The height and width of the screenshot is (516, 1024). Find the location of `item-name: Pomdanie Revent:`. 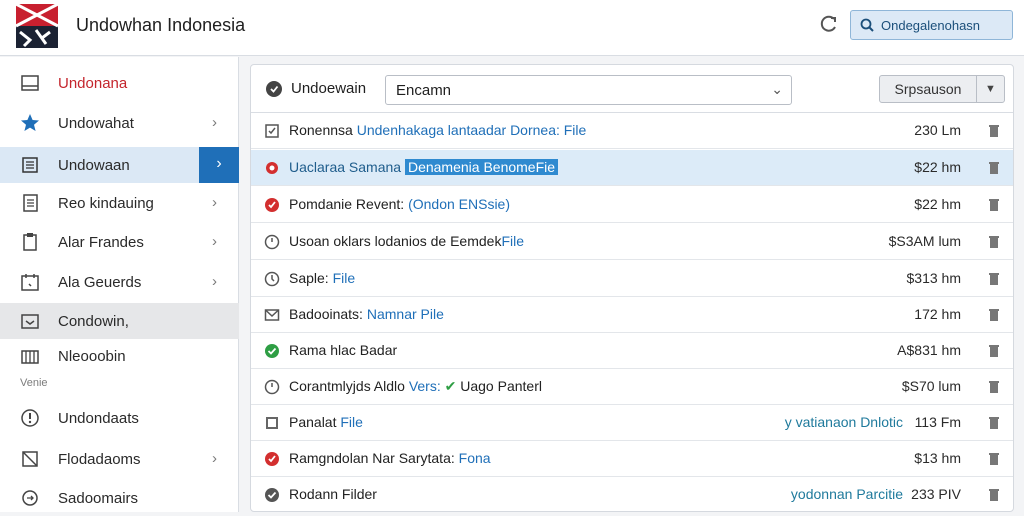

item-name: Pomdanie Revent: is located at coordinates (349, 204).